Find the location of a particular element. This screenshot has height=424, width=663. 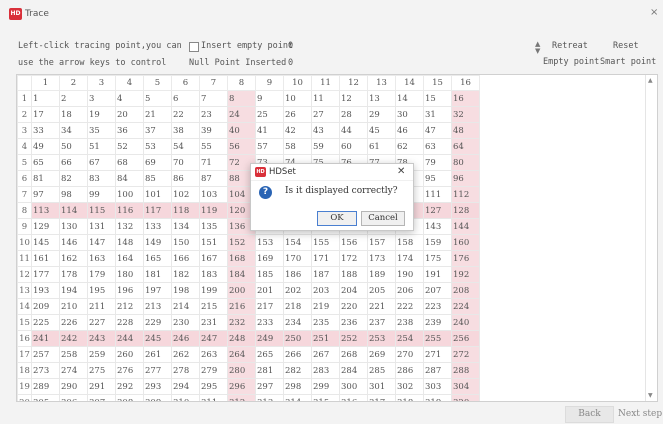

tracing-point-cell: 229 is located at coordinates (157, 322).